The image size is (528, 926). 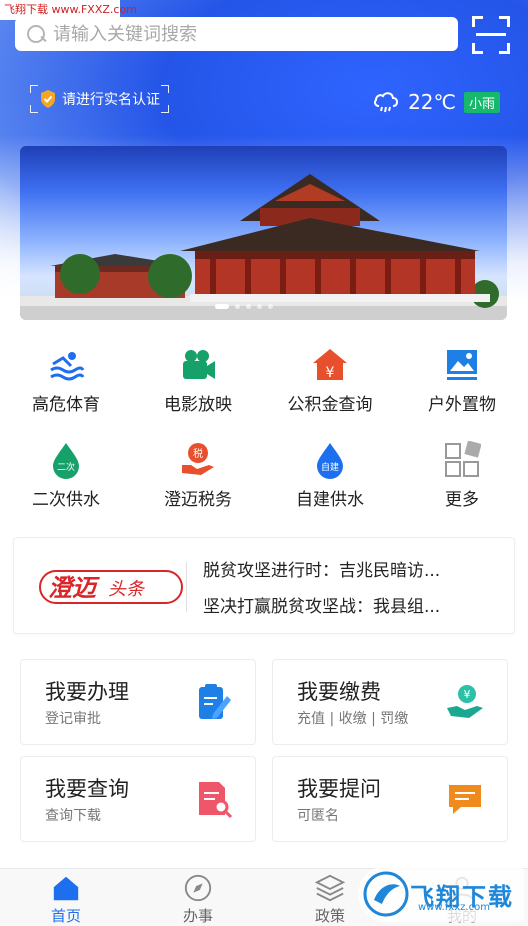 What do you see at coordinates (67, 366) in the screenshot?
I see `swimming-icon` at bounding box center [67, 366].